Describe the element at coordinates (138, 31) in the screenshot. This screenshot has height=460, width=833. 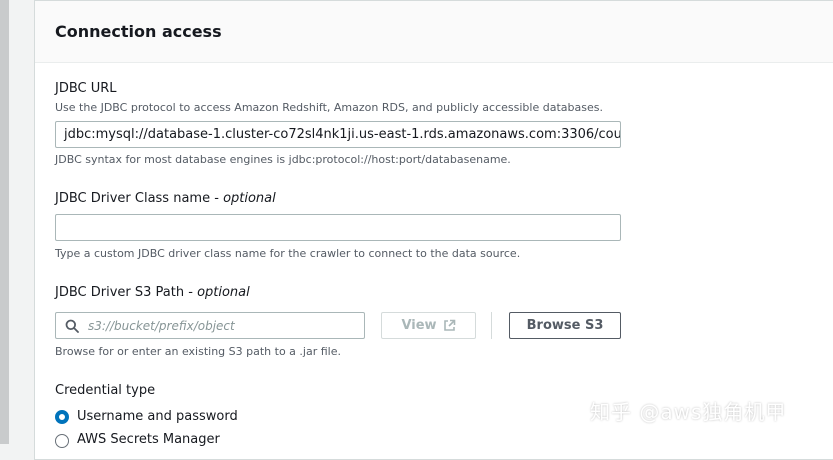
I see `panel-title: Connection access` at that location.